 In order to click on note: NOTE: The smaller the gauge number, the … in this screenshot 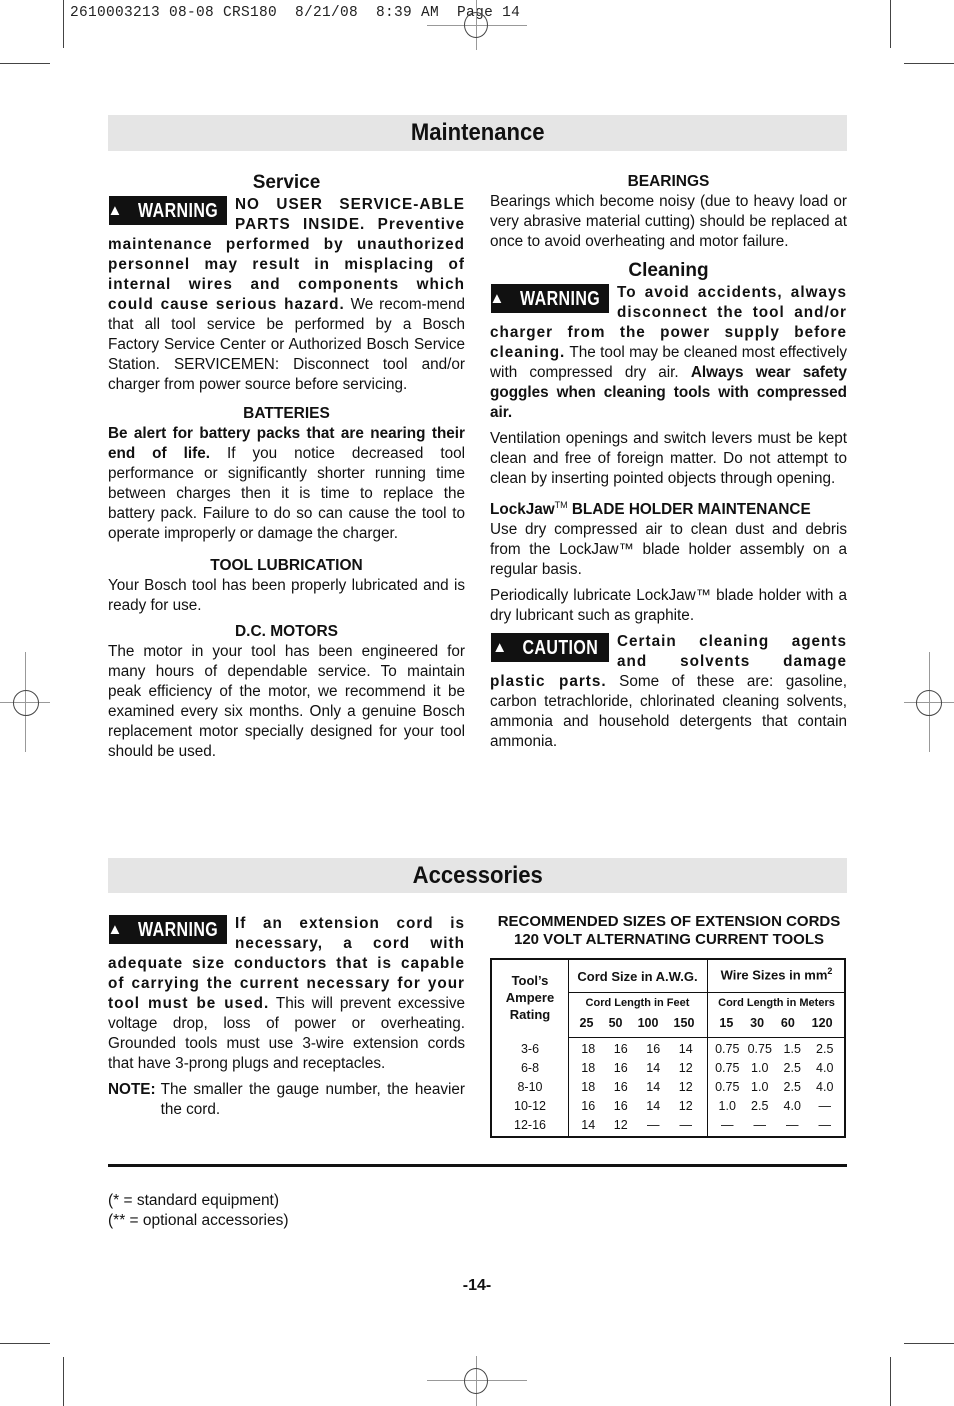, I will do `click(286, 1100)`.